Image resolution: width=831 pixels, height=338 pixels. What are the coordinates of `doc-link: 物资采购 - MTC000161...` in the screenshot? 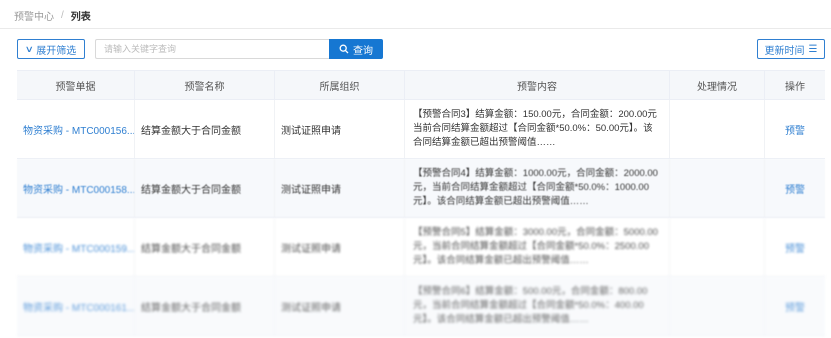 It's located at (76, 306).